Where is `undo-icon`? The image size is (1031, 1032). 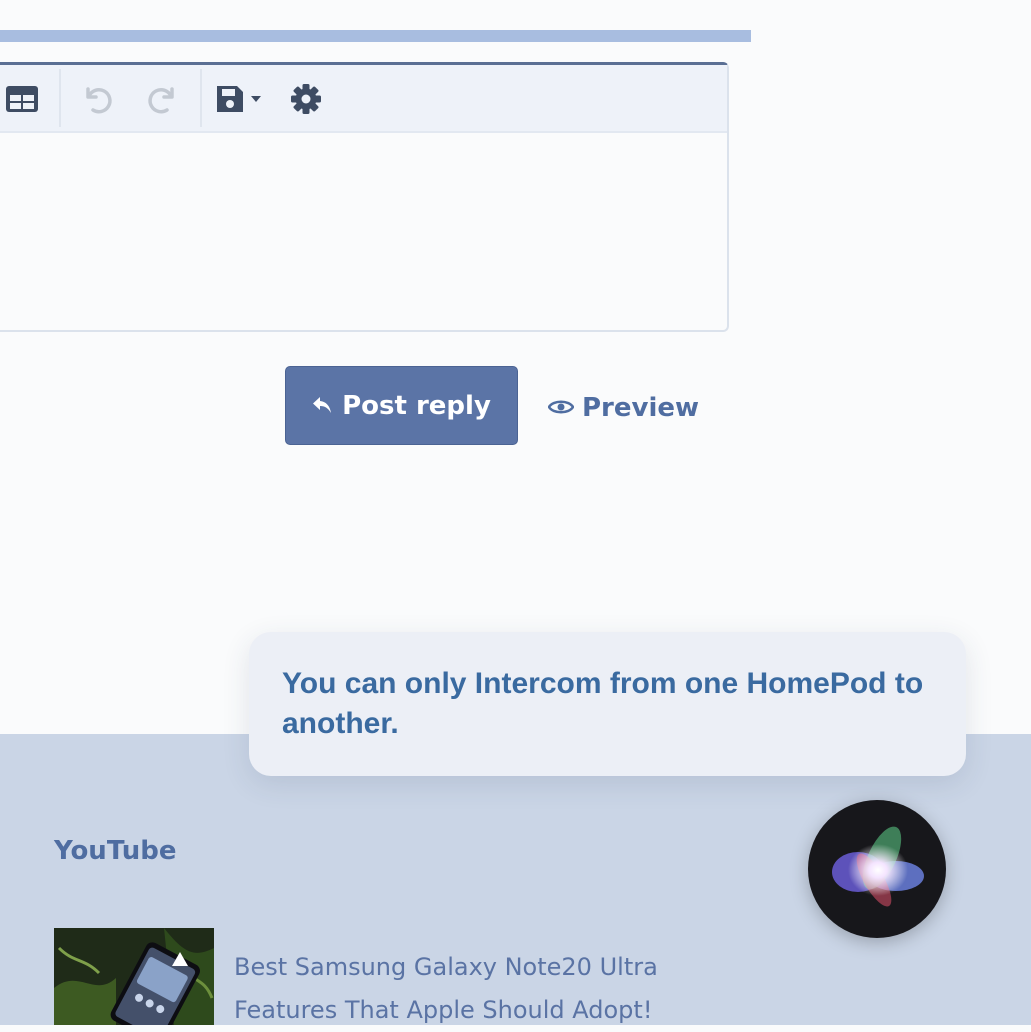
undo-icon is located at coordinates (96, 99).